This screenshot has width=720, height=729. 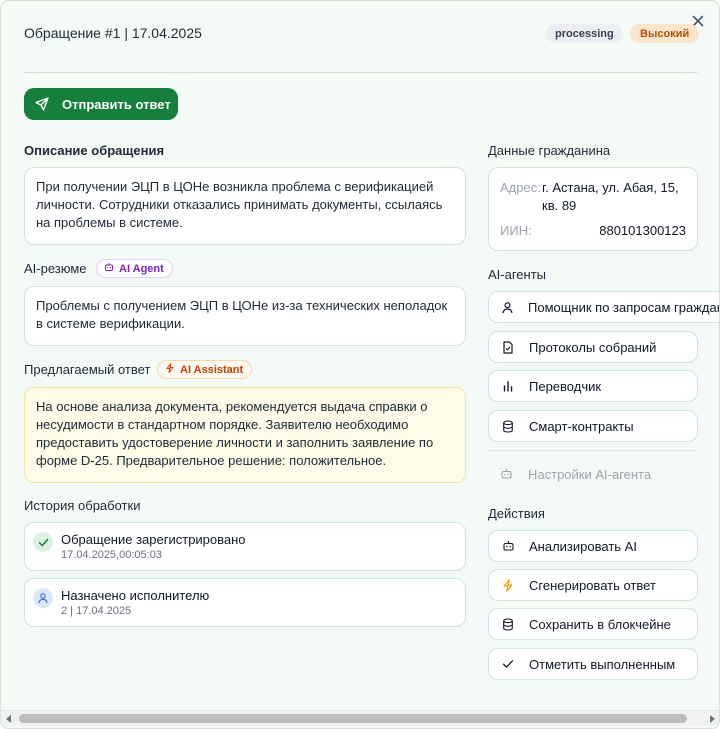 What do you see at coordinates (593, 450) in the screenshot?
I see `agents-divider` at bounding box center [593, 450].